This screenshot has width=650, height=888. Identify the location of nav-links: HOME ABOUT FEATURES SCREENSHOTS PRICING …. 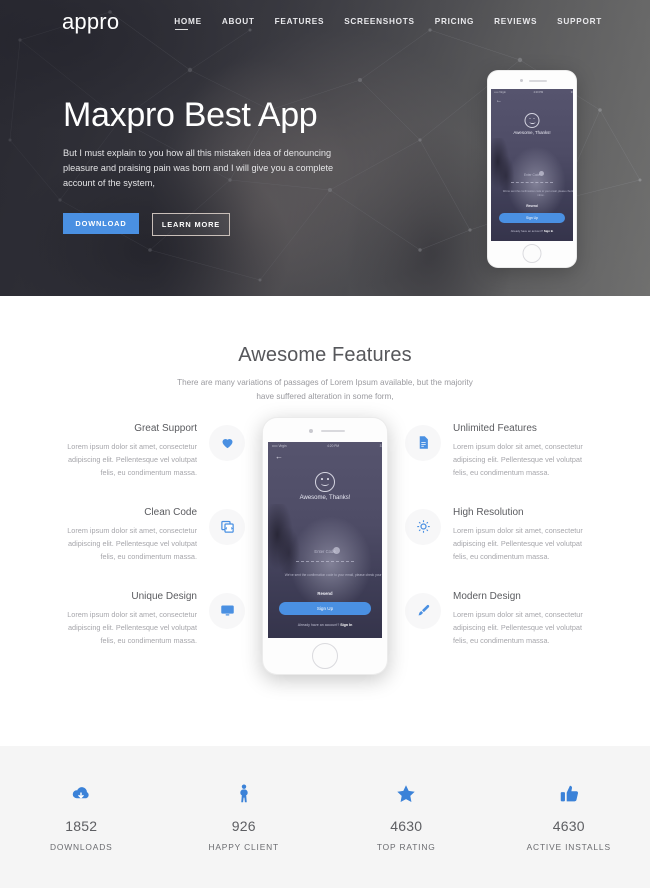
(388, 23).